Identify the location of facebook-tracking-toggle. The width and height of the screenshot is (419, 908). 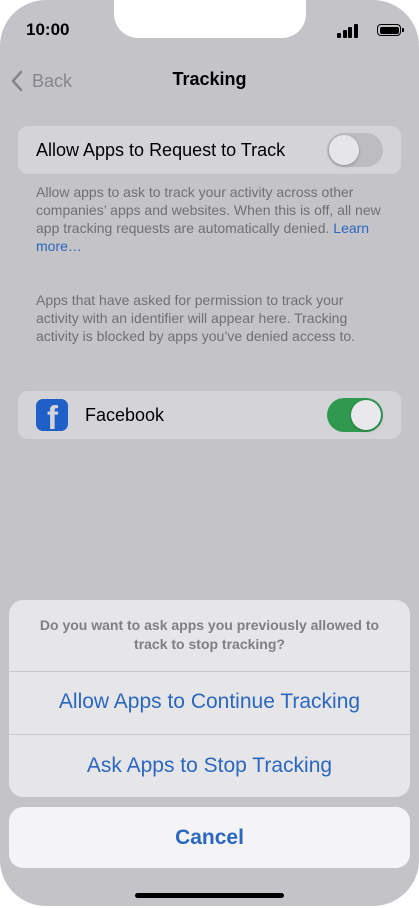
(355, 415).